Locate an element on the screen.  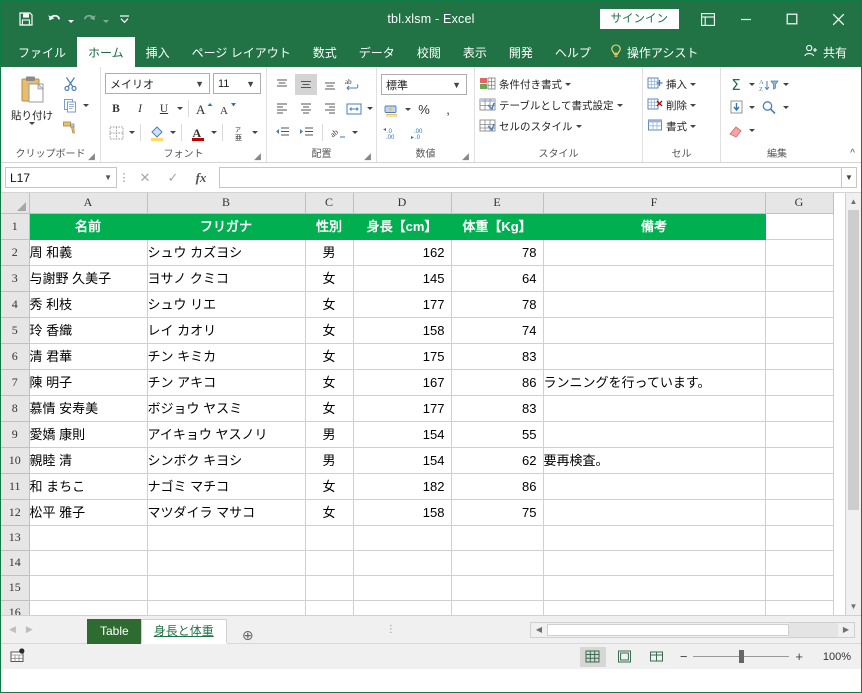
cell-d15 is located at coordinates (402, 588).